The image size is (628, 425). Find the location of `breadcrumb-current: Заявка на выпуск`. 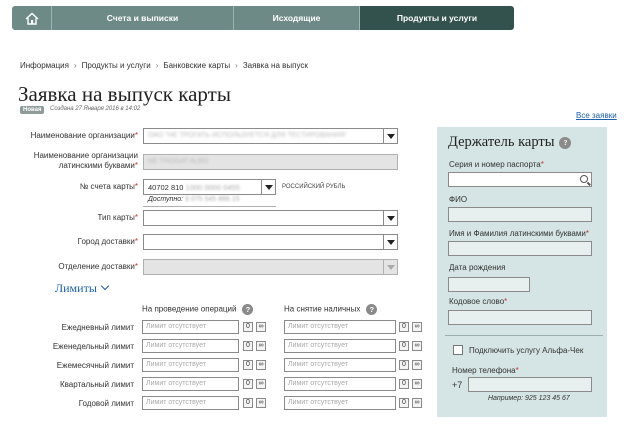

breadcrumb-current: Заявка на выпуск is located at coordinates (275, 65).